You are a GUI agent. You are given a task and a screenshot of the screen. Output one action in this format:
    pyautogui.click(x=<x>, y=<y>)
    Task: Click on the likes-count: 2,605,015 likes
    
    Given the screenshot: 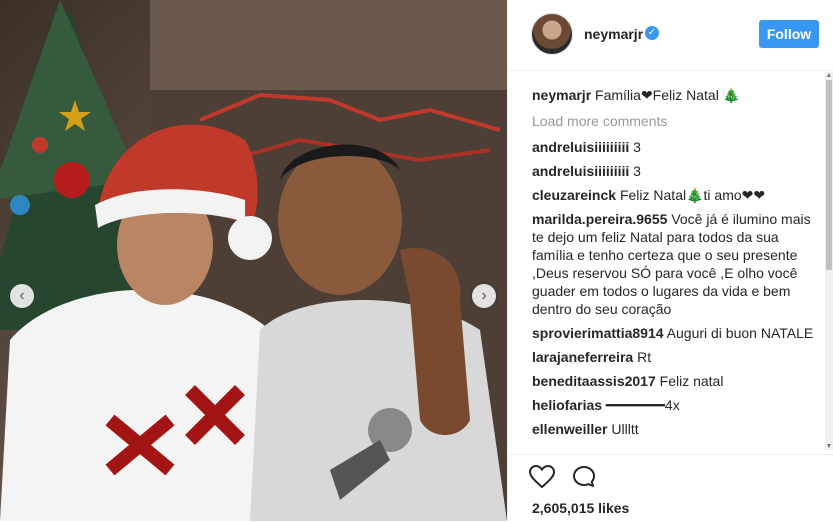 What is the action you would take?
    pyautogui.click(x=580, y=508)
    